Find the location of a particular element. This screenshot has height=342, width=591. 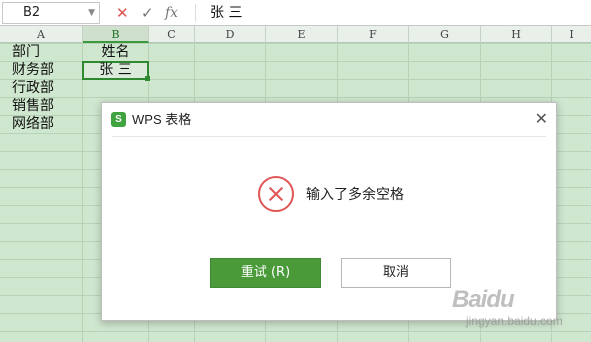

close-icon: ✕ is located at coordinates (541, 119).